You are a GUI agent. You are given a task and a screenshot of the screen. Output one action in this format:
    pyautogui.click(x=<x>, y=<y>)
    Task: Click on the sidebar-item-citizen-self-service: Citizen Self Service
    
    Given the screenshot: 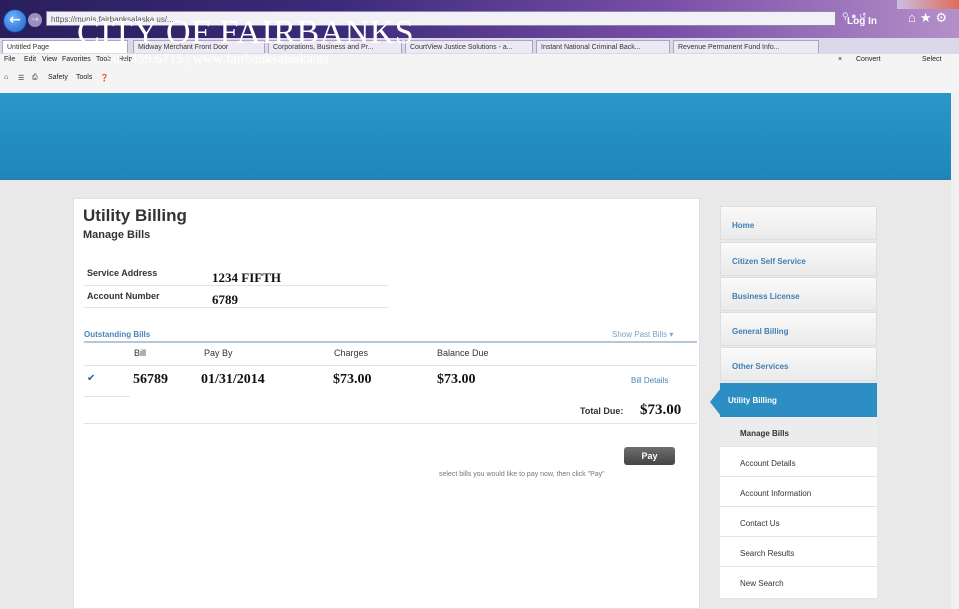 What is the action you would take?
    pyautogui.click(x=798, y=259)
    